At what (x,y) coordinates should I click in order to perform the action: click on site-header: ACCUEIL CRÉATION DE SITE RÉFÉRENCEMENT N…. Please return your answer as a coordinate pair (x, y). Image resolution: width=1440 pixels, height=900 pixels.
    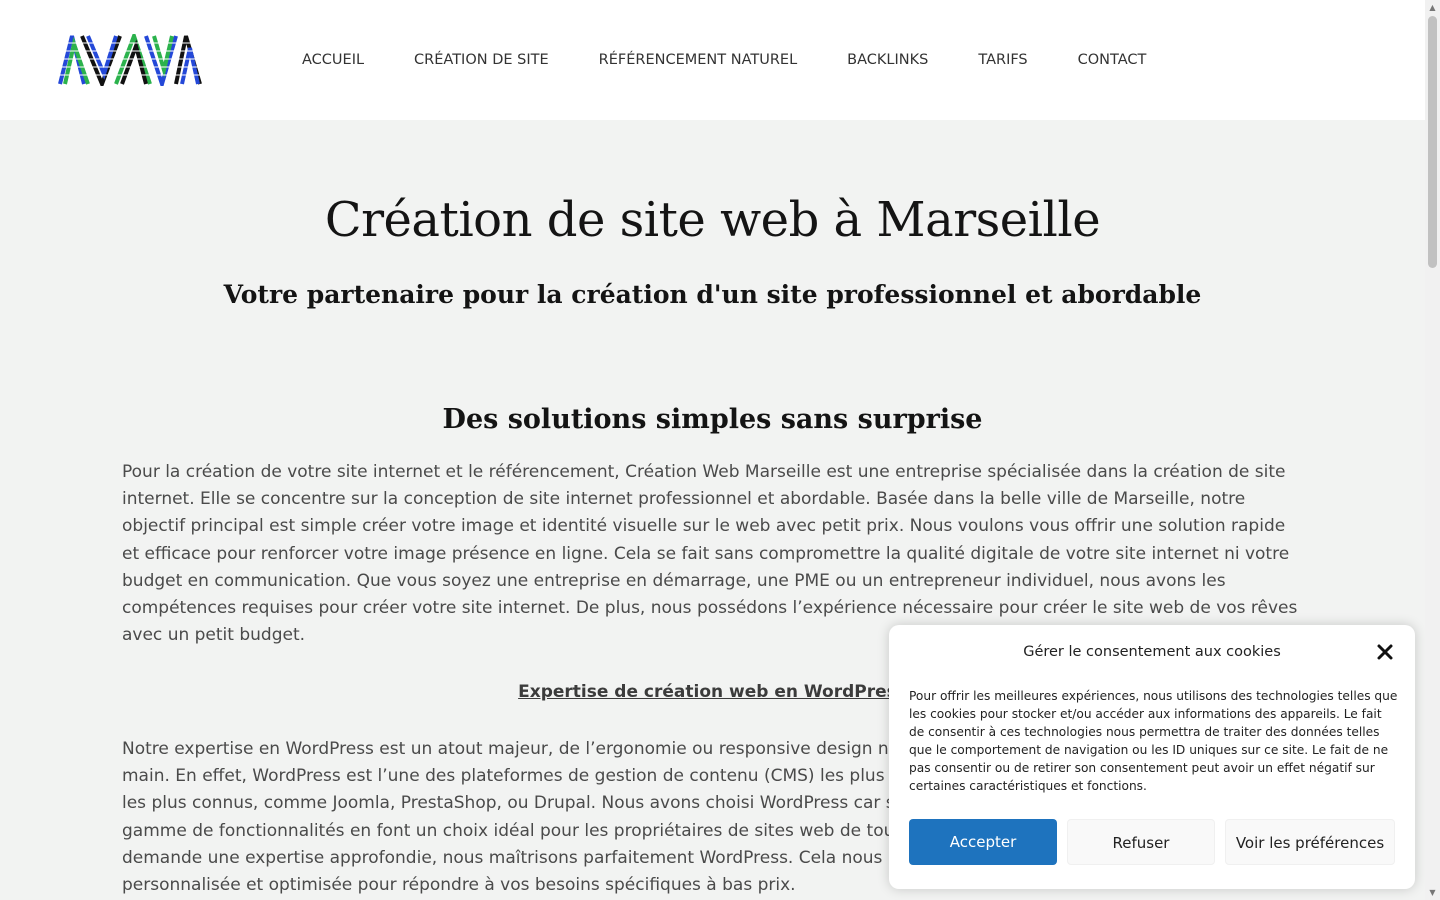
    Looking at the image, I should click on (712, 60).